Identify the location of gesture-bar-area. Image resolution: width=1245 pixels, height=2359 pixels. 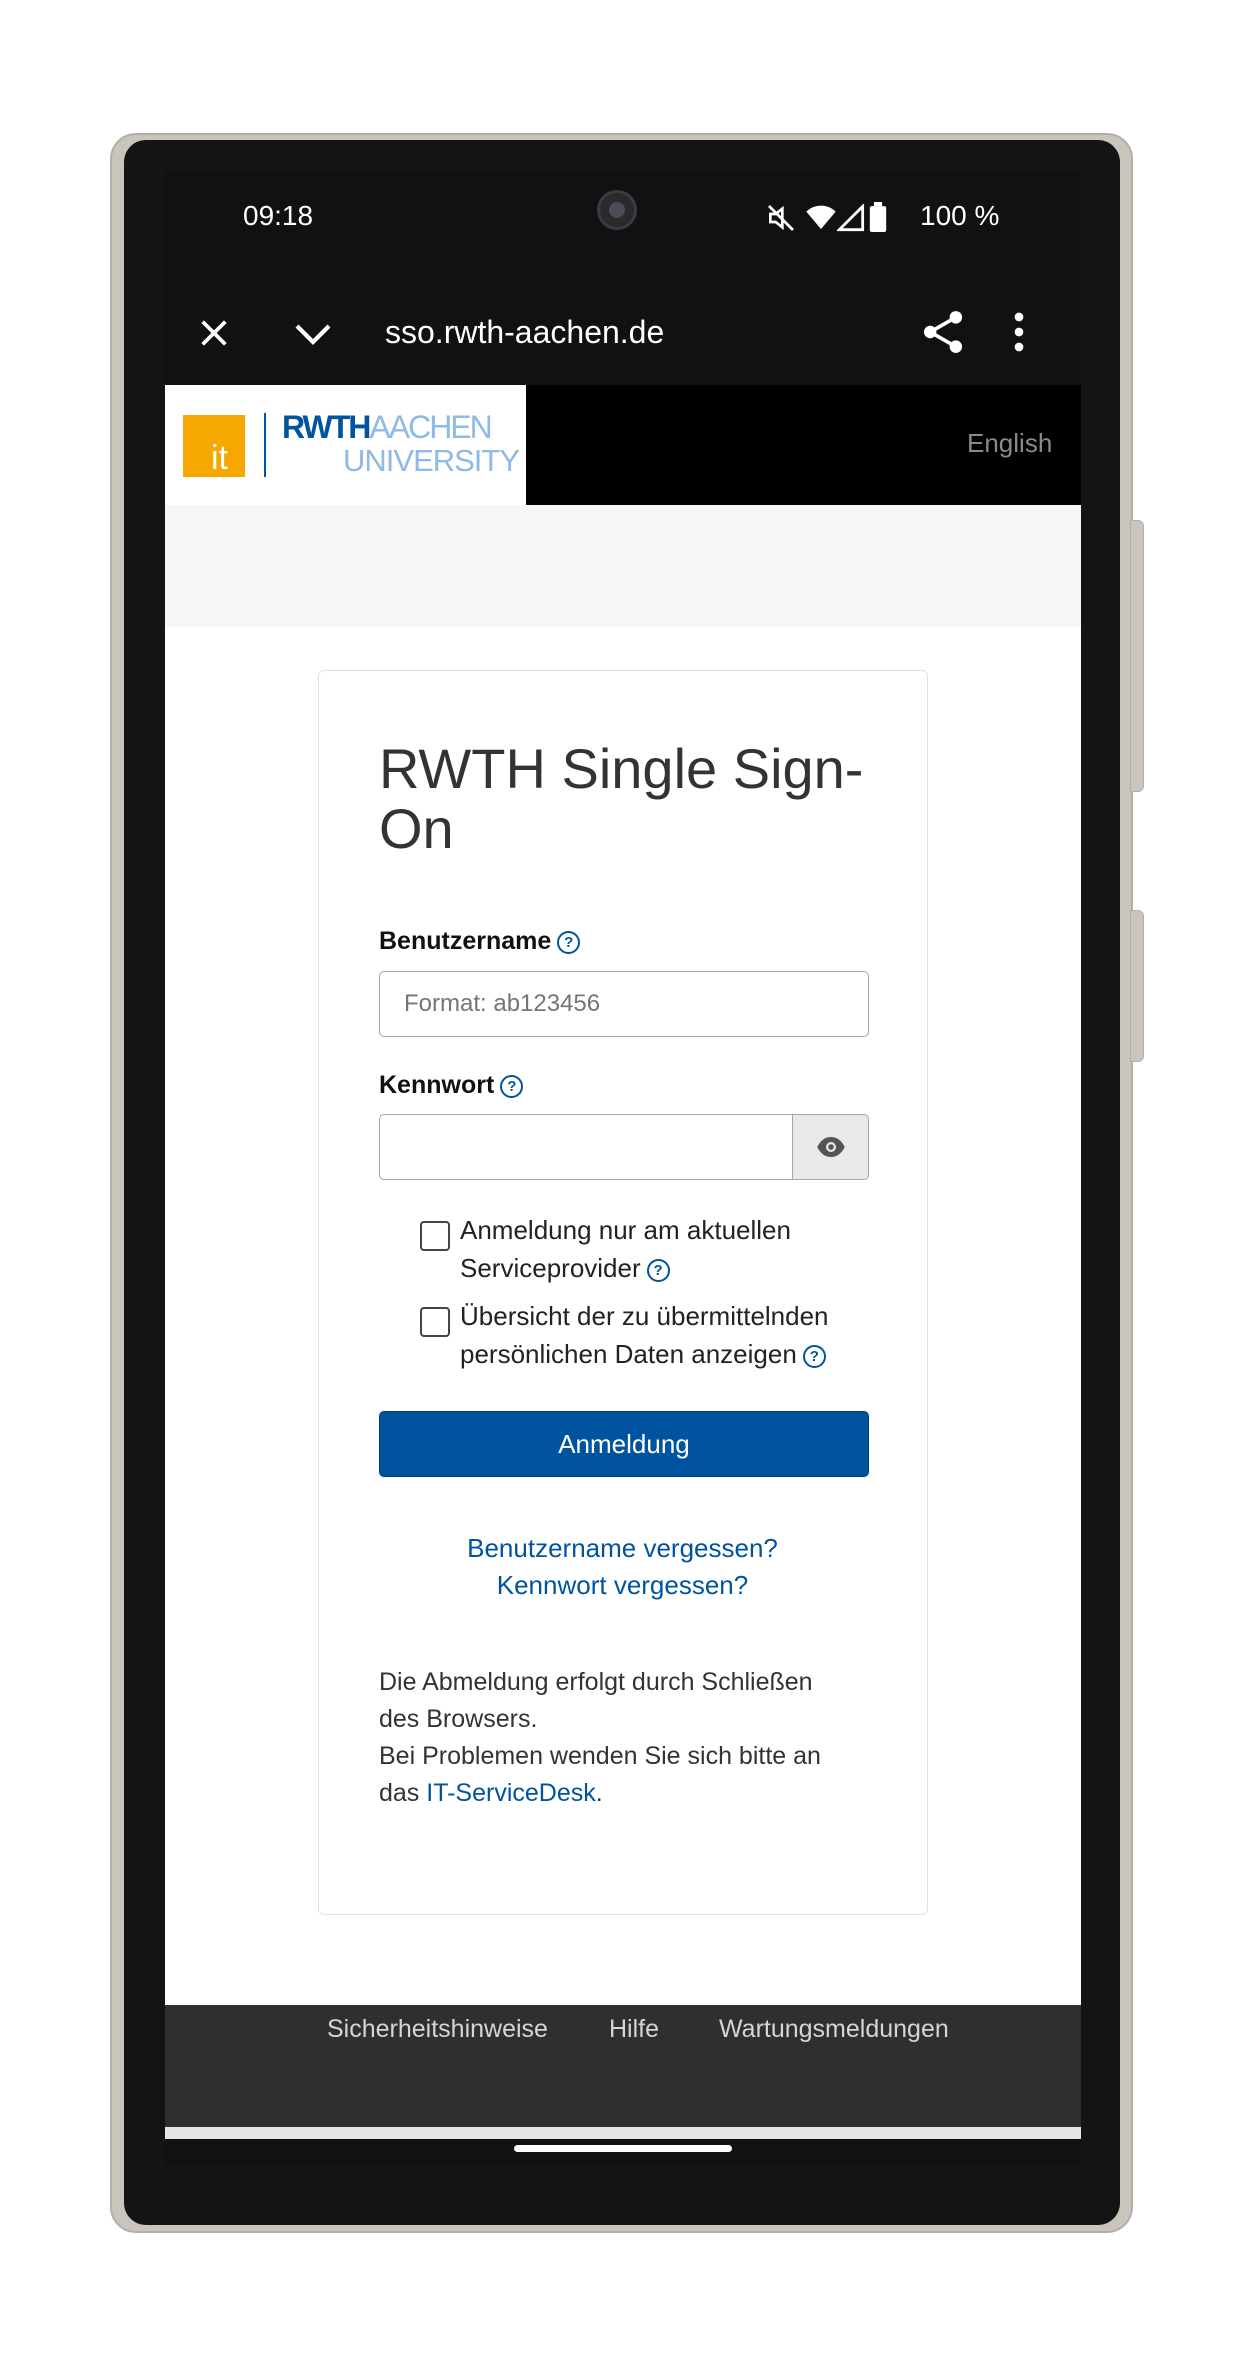
(623, 2152).